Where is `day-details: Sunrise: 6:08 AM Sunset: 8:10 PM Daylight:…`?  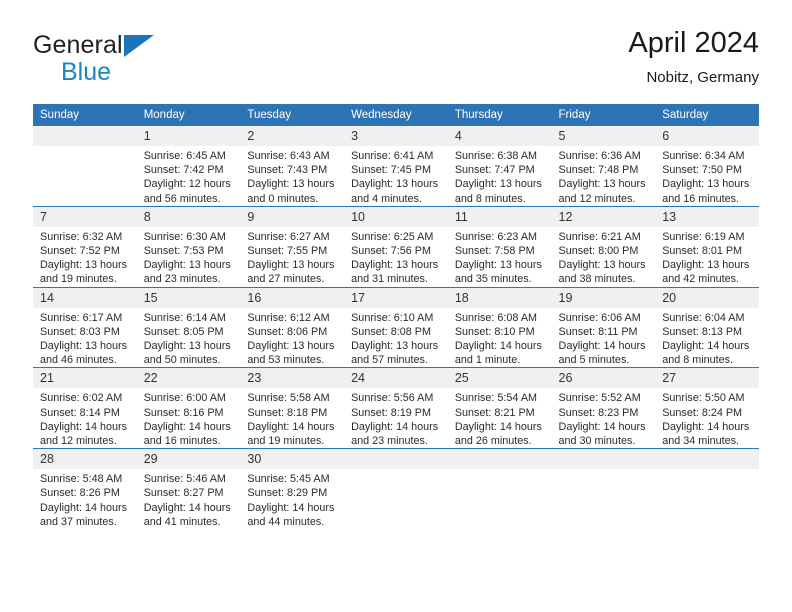
day-details: Sunrise: 6:08 AM Sunset: 8:10 PM Daylight:… is located at coordinates (500, 338).